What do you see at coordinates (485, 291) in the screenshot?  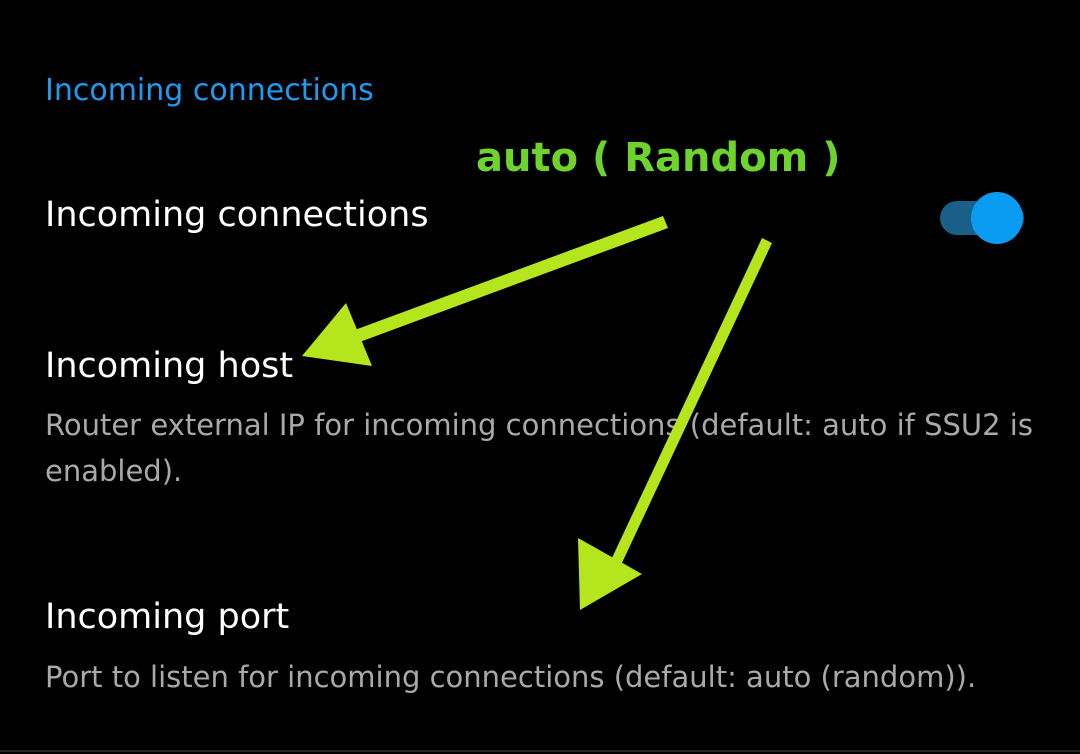 I see `arrow-to-host` at bounding box center [485, 291].